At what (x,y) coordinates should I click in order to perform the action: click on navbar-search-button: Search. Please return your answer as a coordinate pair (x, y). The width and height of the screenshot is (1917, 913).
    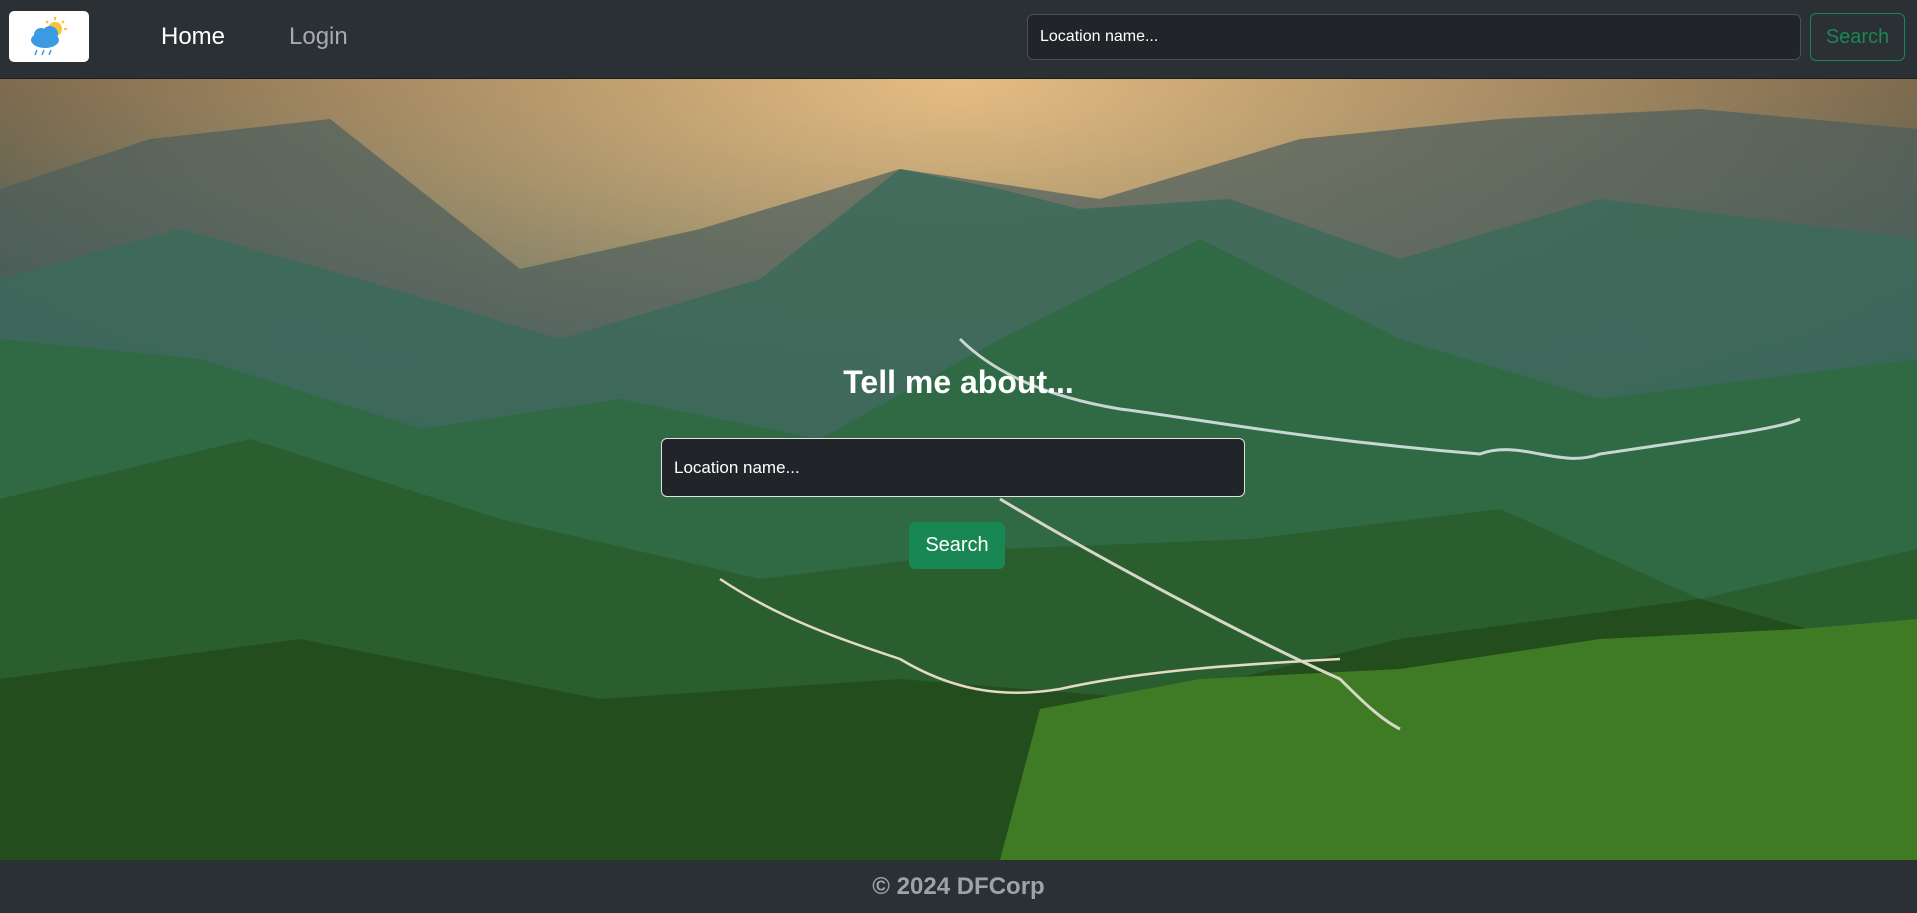
    Looking at the image, I should click on (1857, 37).